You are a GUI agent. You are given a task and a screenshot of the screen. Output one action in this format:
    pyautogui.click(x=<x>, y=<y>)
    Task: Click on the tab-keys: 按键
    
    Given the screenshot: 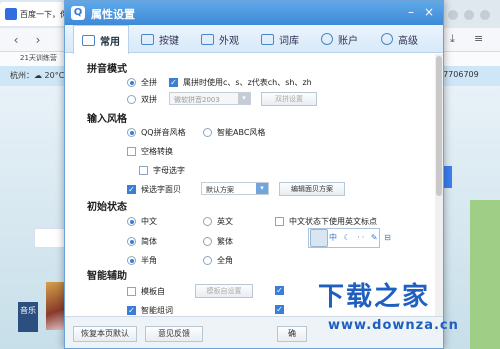 What is the action you would take?
    pyautogui.click(x=160, y=39)
    